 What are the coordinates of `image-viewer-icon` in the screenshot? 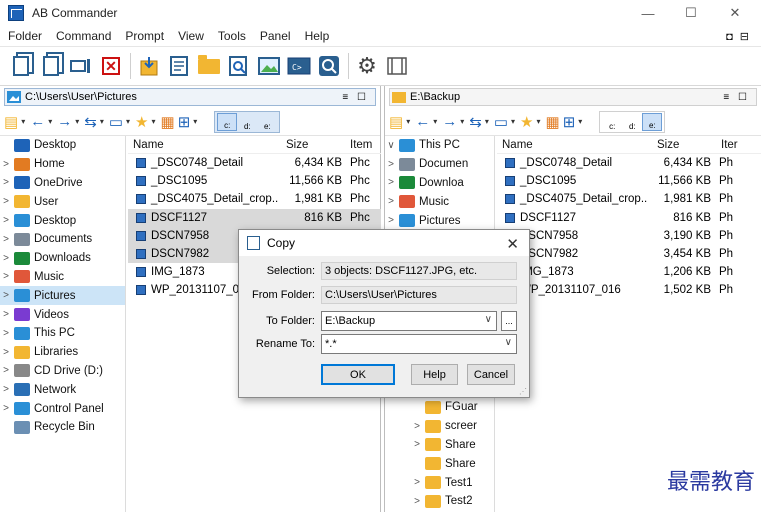 It's located at (269, 66).